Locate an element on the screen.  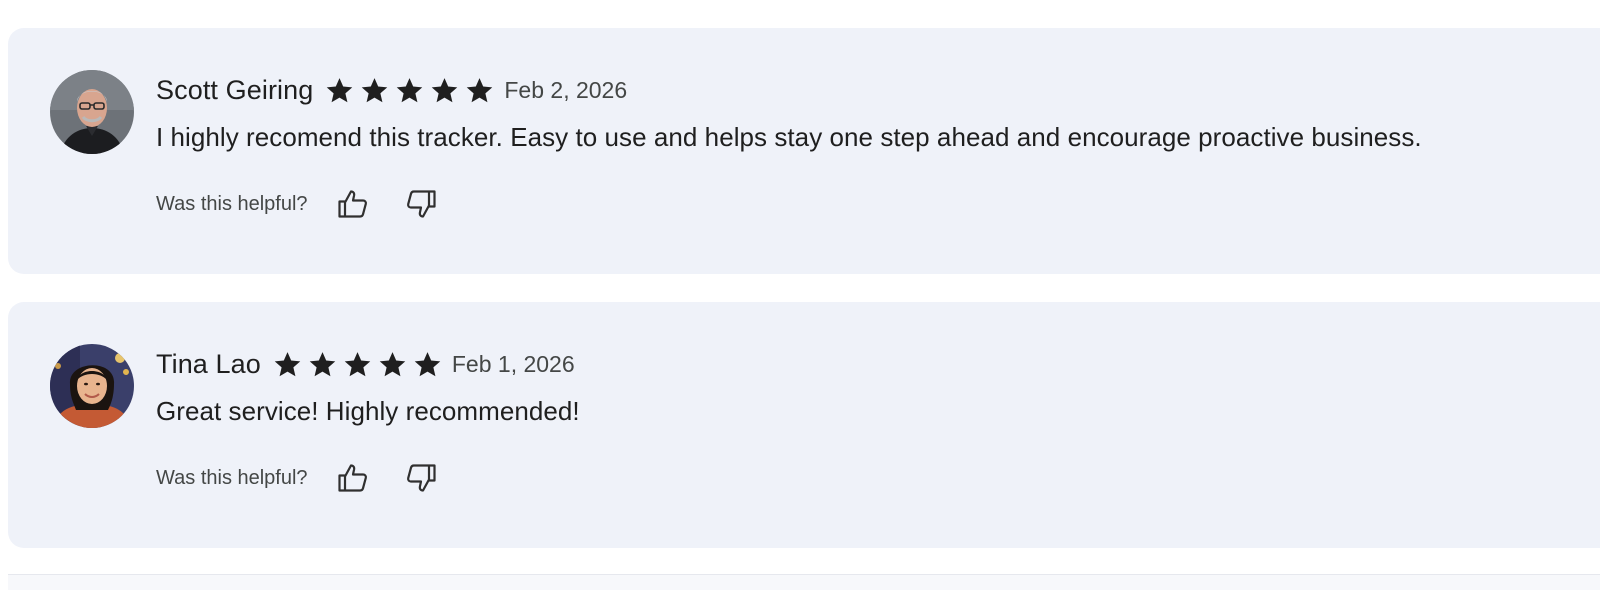
review-date: Feb 1, 2026 is located at coordinates (513, 363).